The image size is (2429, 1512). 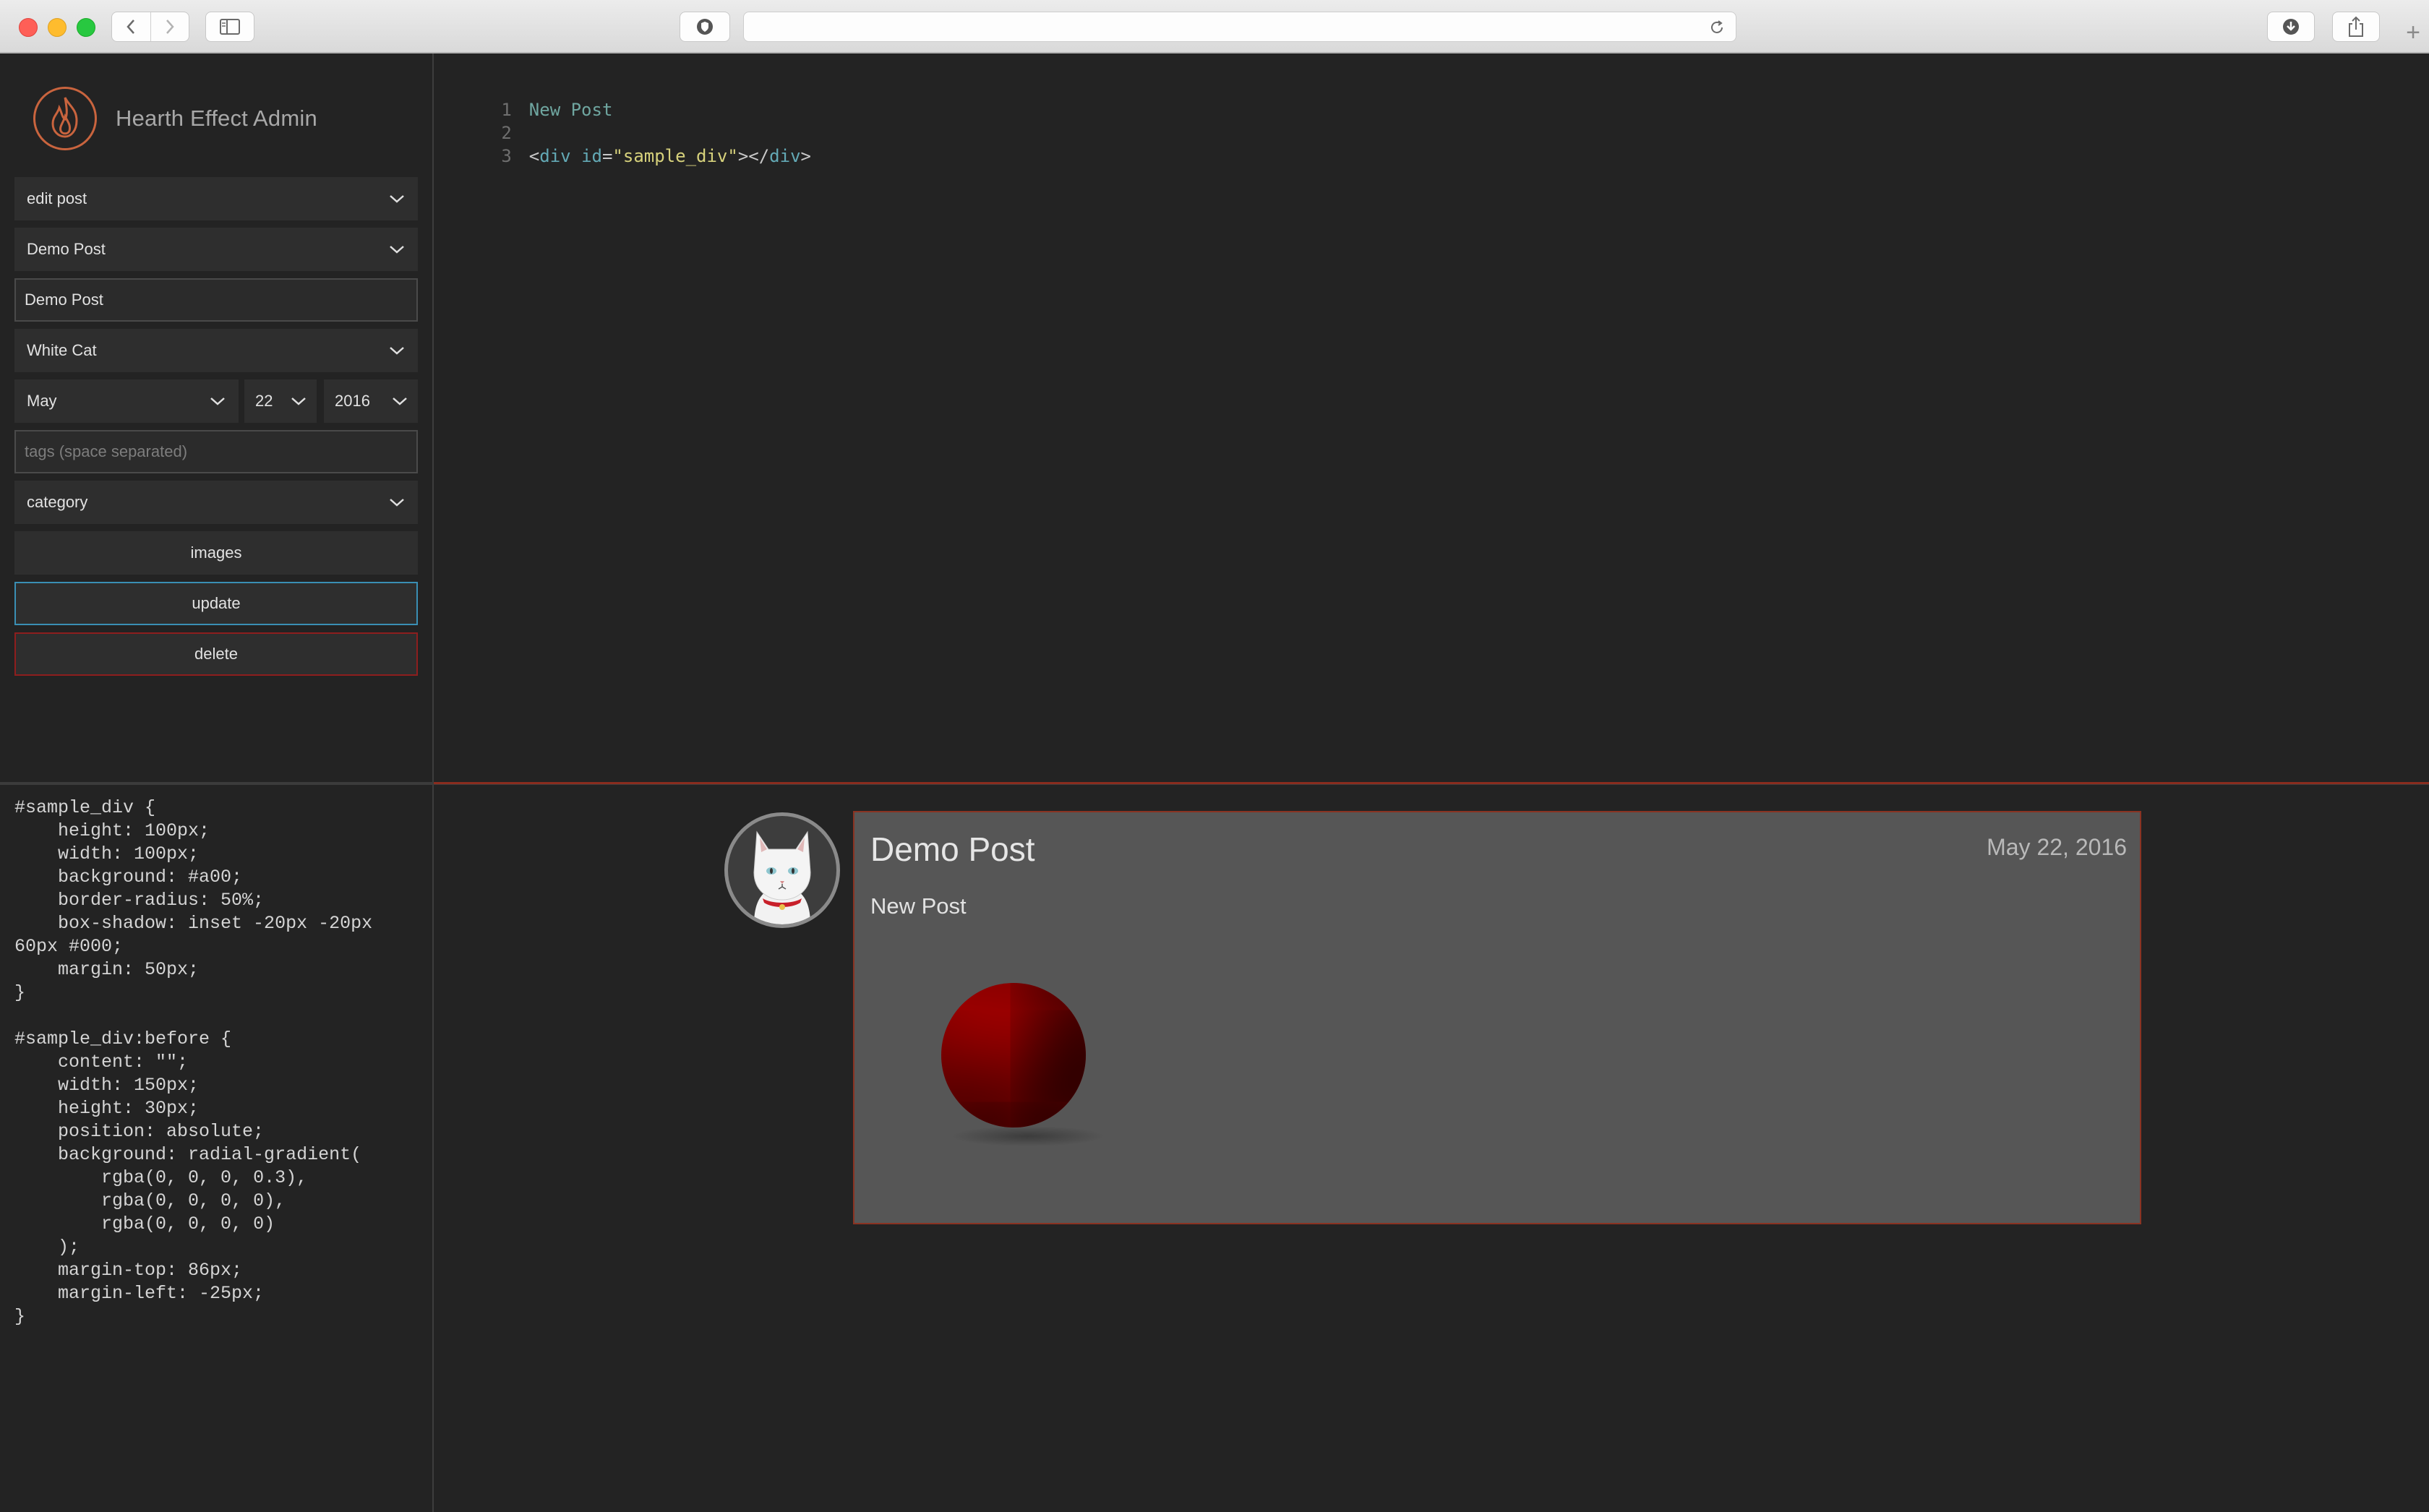 What do you see at coordinates (1013, 1055) in the screenshot?
I see `sample-div-sphere` at bounding box center [1013, 1055].